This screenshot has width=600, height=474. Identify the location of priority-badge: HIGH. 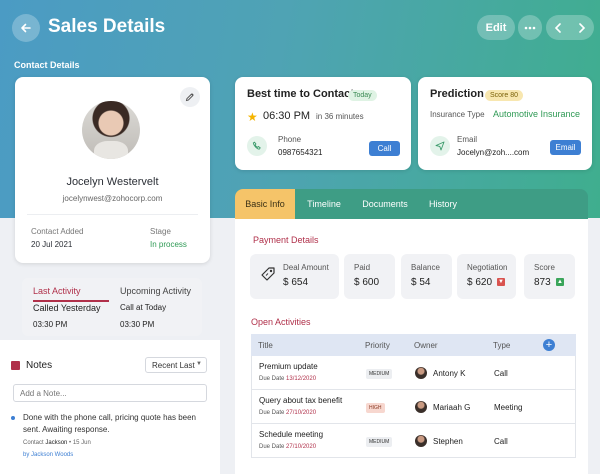
(375, 408).